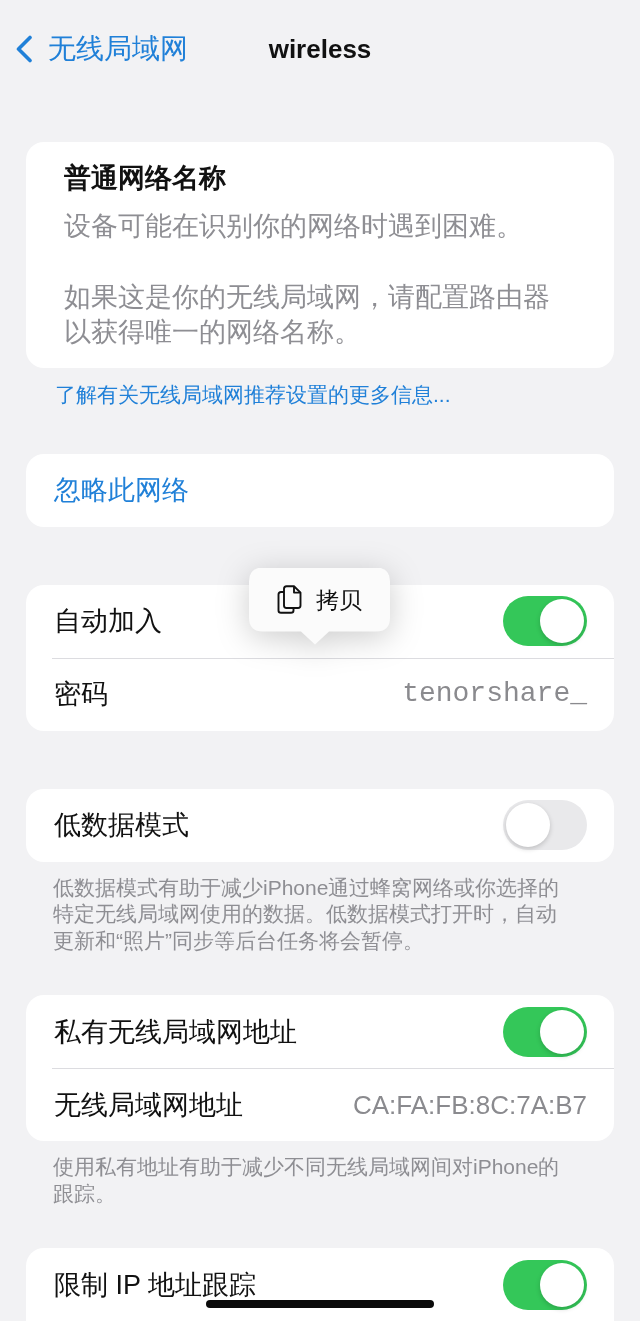 This screenshot has width=640, height=1321. I want to click on setting-label: 限制 IP 地址跟踪, so click(155, 1285).